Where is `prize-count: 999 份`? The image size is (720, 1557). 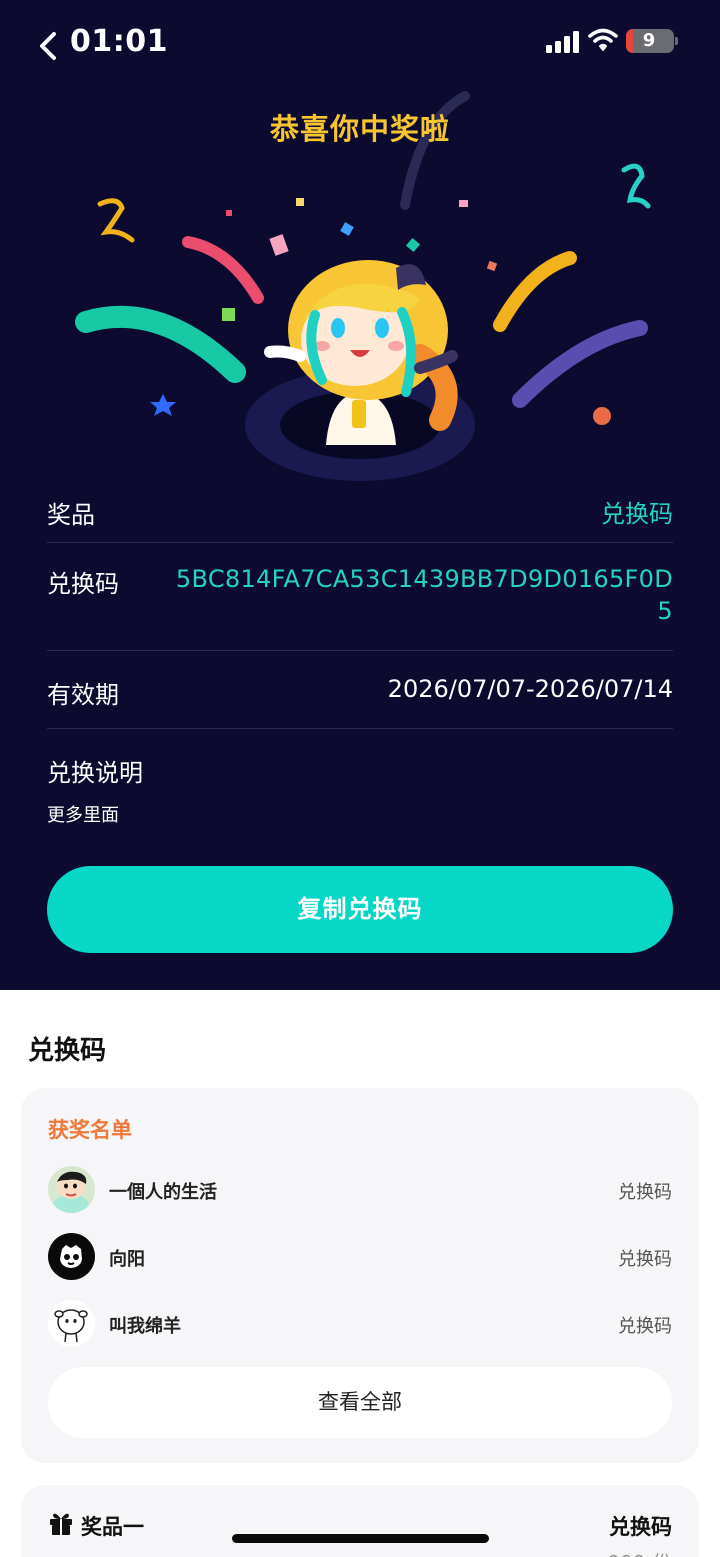 prize-count: 999 份 is located at coordinates (639, 1552).